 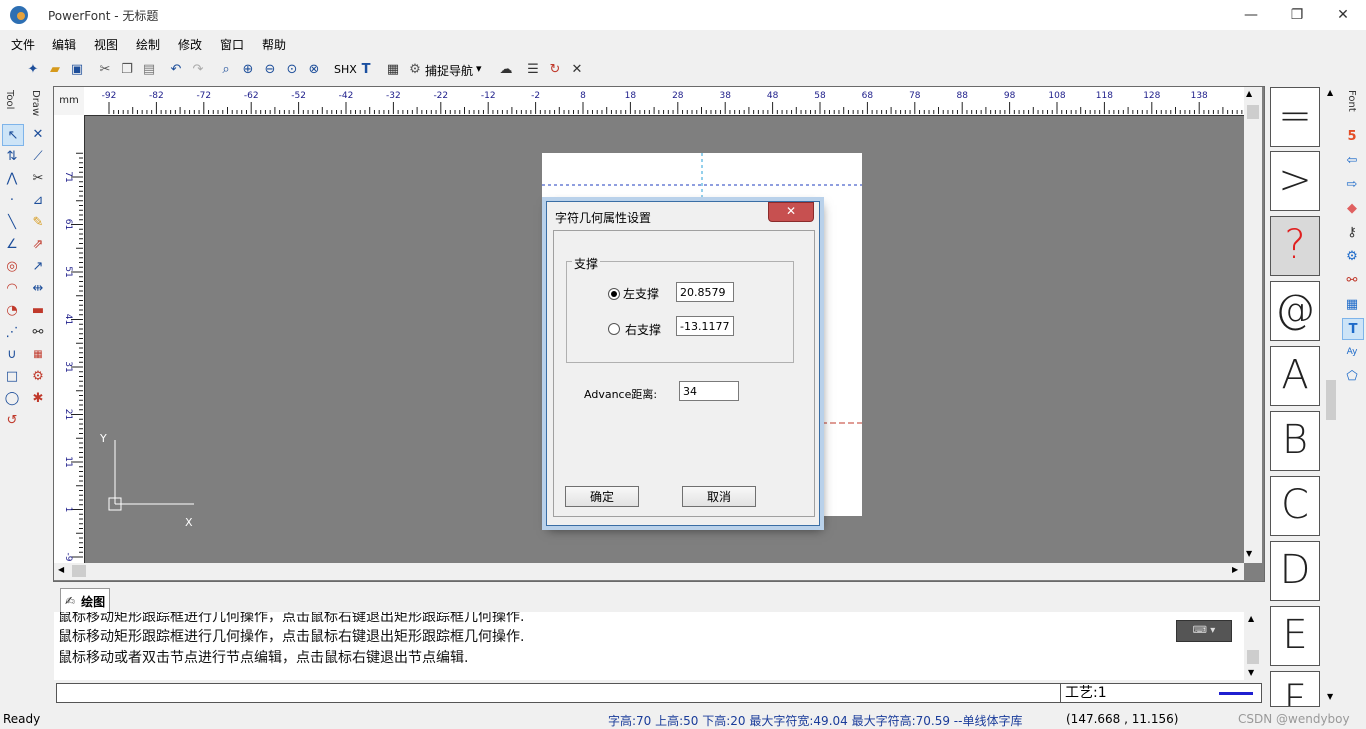 What do you see at coordinates (38, 178) in the screenshot?
I see `scissors-icon: ✂` at bounding box center [38, 178].